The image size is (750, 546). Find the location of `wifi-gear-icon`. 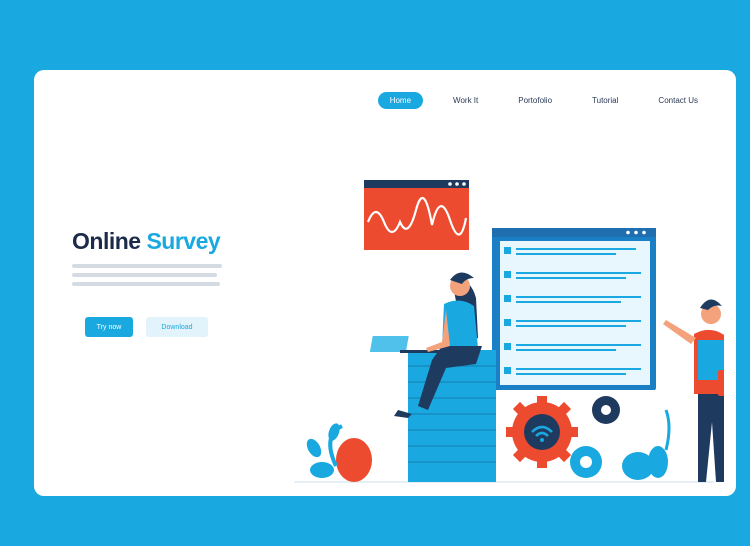

wifi-gear-icon is located at coordinates (542, 432).